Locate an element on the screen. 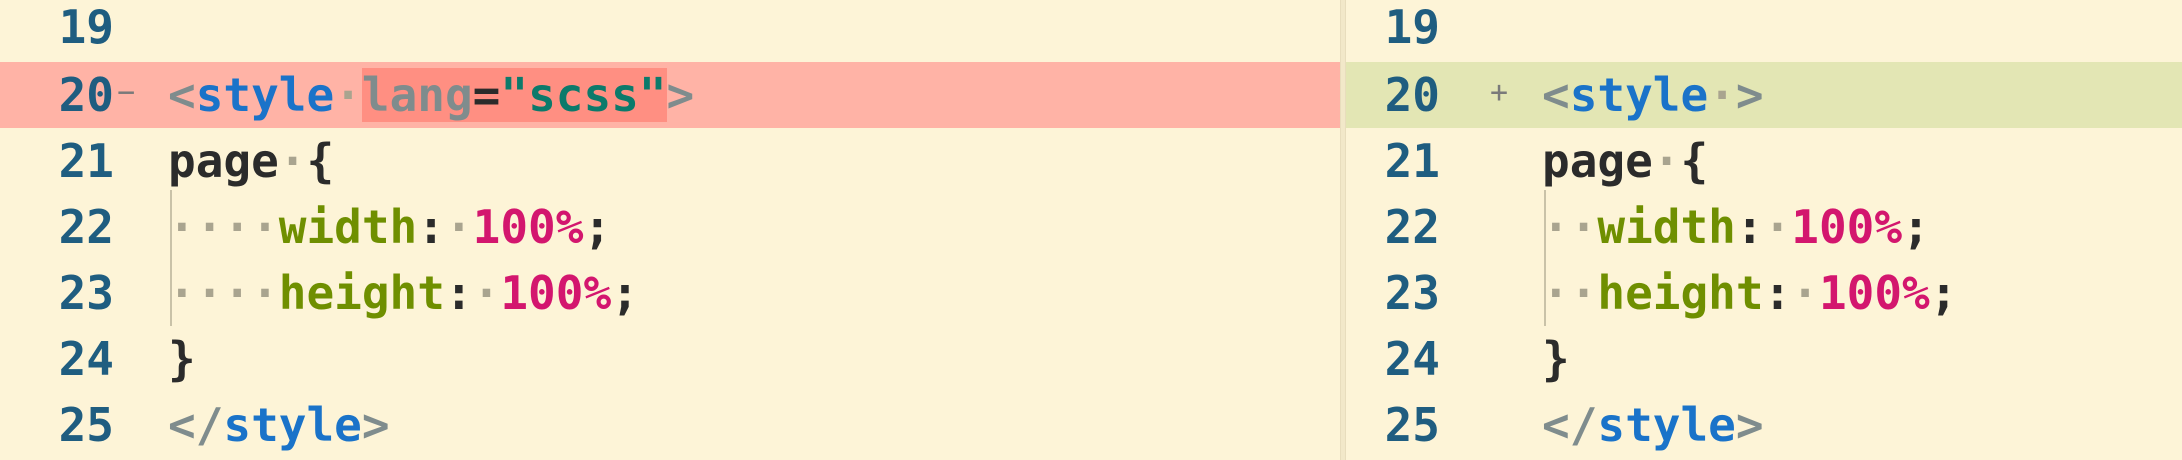  code-text: ····height:·100%; is located at coordinates (403, 293).